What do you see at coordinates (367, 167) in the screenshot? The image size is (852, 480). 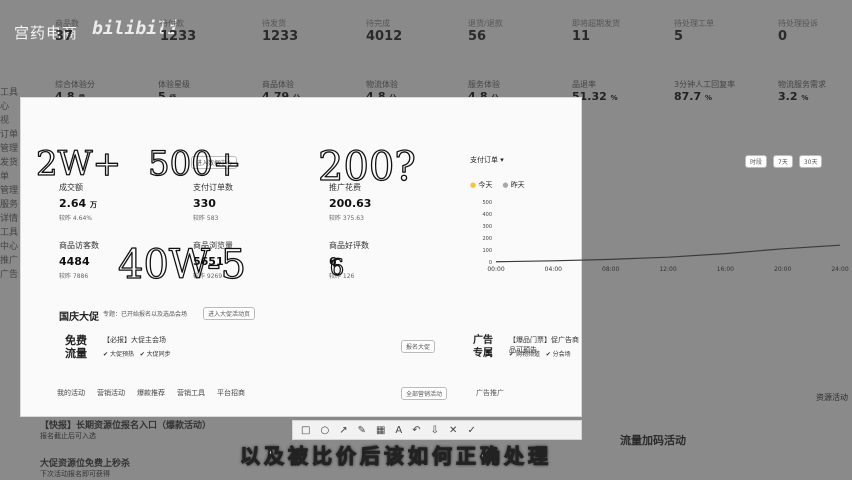 I see `handwriting-200: 200?` at bounding box center [367, 167].